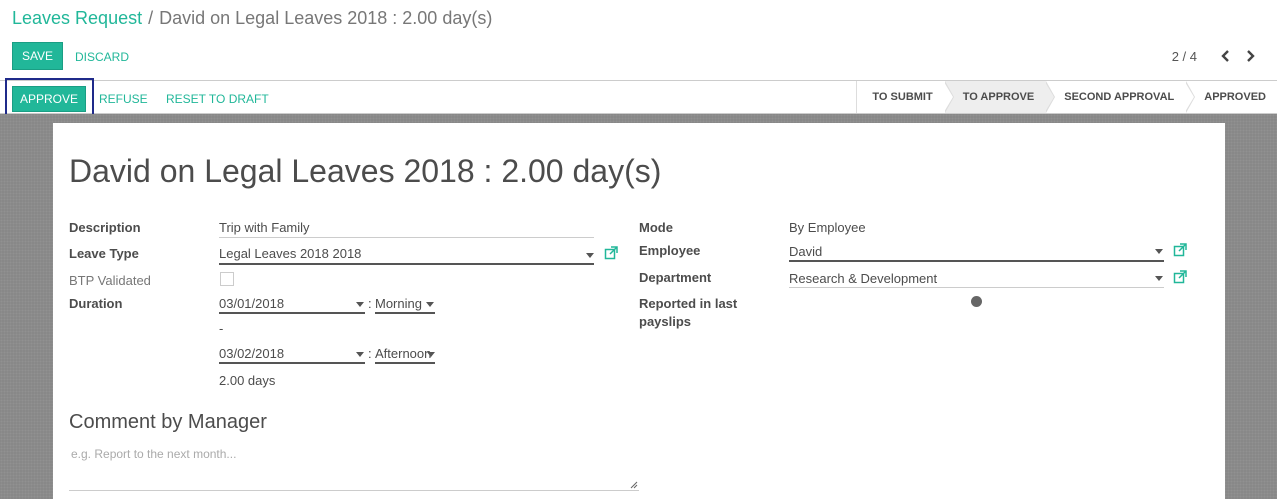 Image resolution: width=1277 pixels, height=499 pixels. What do you see at coordinates (656, 227) in the screenshot?
I see `mode-label: Mode` at bounding box center [656, 227].